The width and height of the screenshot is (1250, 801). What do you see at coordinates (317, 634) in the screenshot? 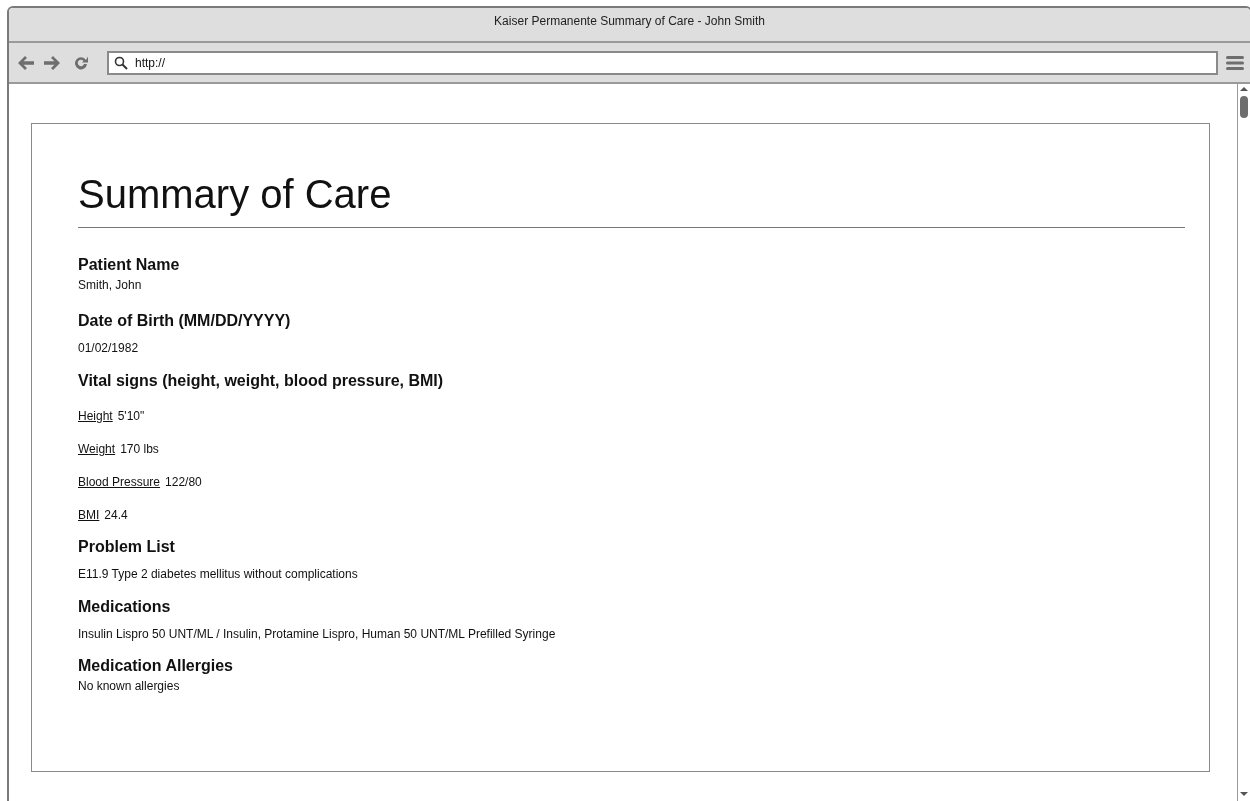
I see `section-value: Insulin Lispro 50 UNT/ML / Insulin, Protamine Lispro, Human 50 UNT/ML Prefilled Syringe` at bounding box center [317, 634].